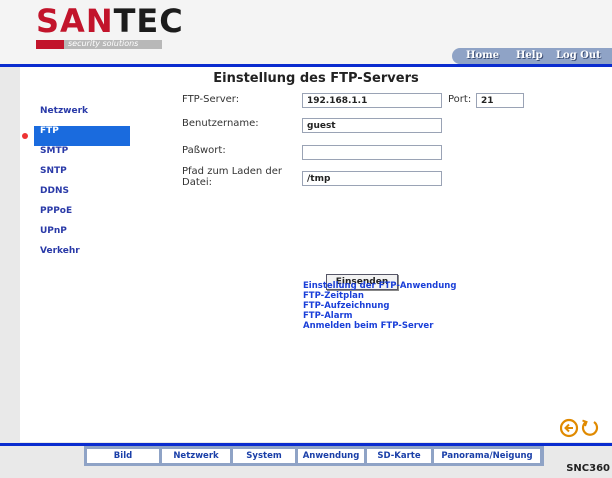  I want to click on link-ftp-schedule: FTP-Zeitplan, so click(379, 296).